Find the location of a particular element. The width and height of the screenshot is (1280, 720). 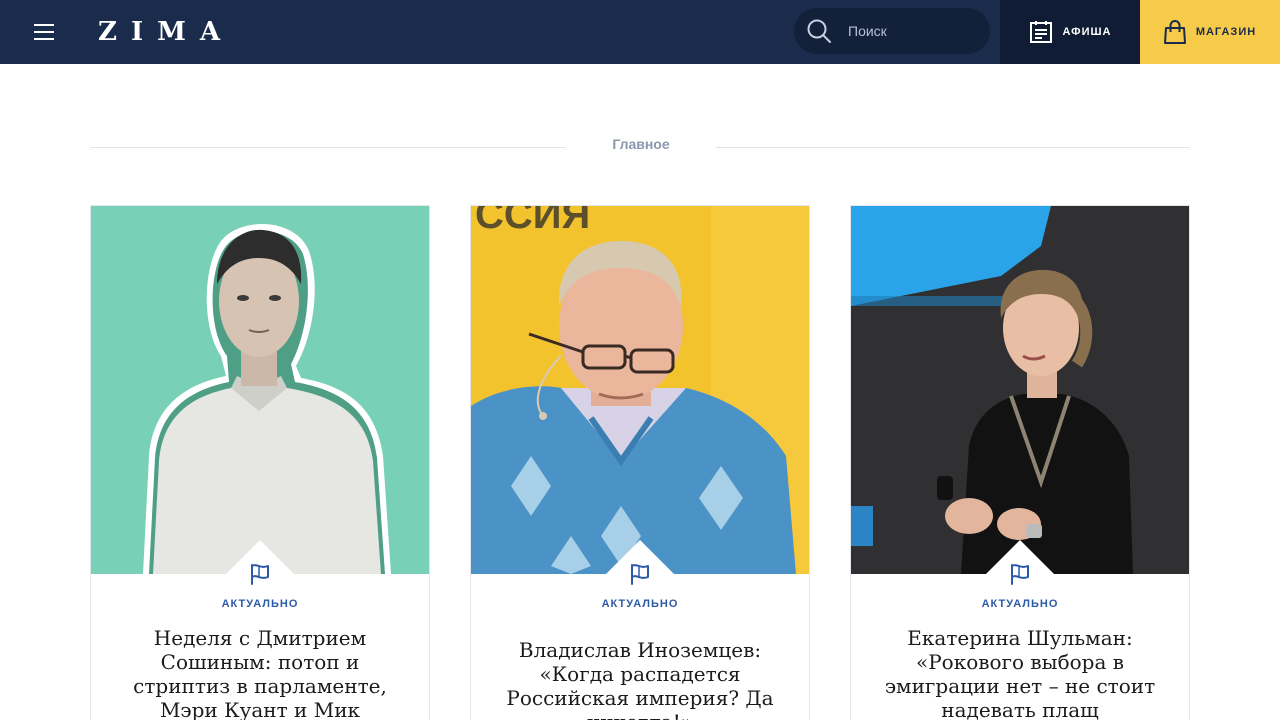

shop-button: МАГАЗИН is located at coordinates (1210, 32).